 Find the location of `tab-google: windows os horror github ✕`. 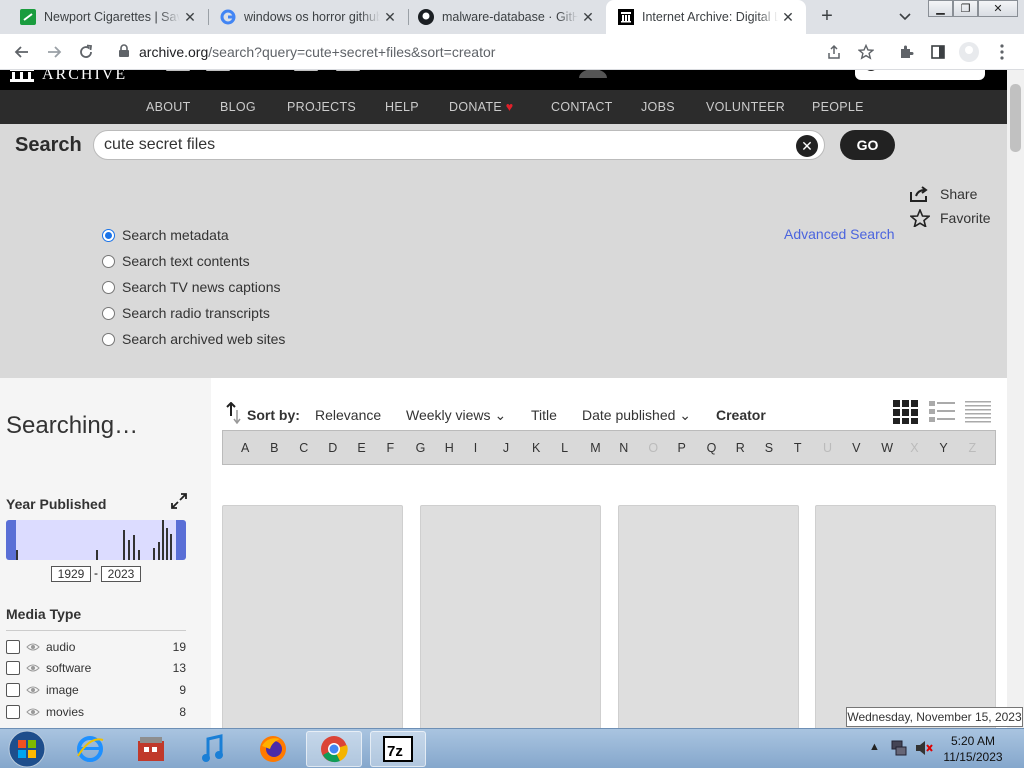

tab-google: windows os horror github ✕ is located at coordinates (308, 17).